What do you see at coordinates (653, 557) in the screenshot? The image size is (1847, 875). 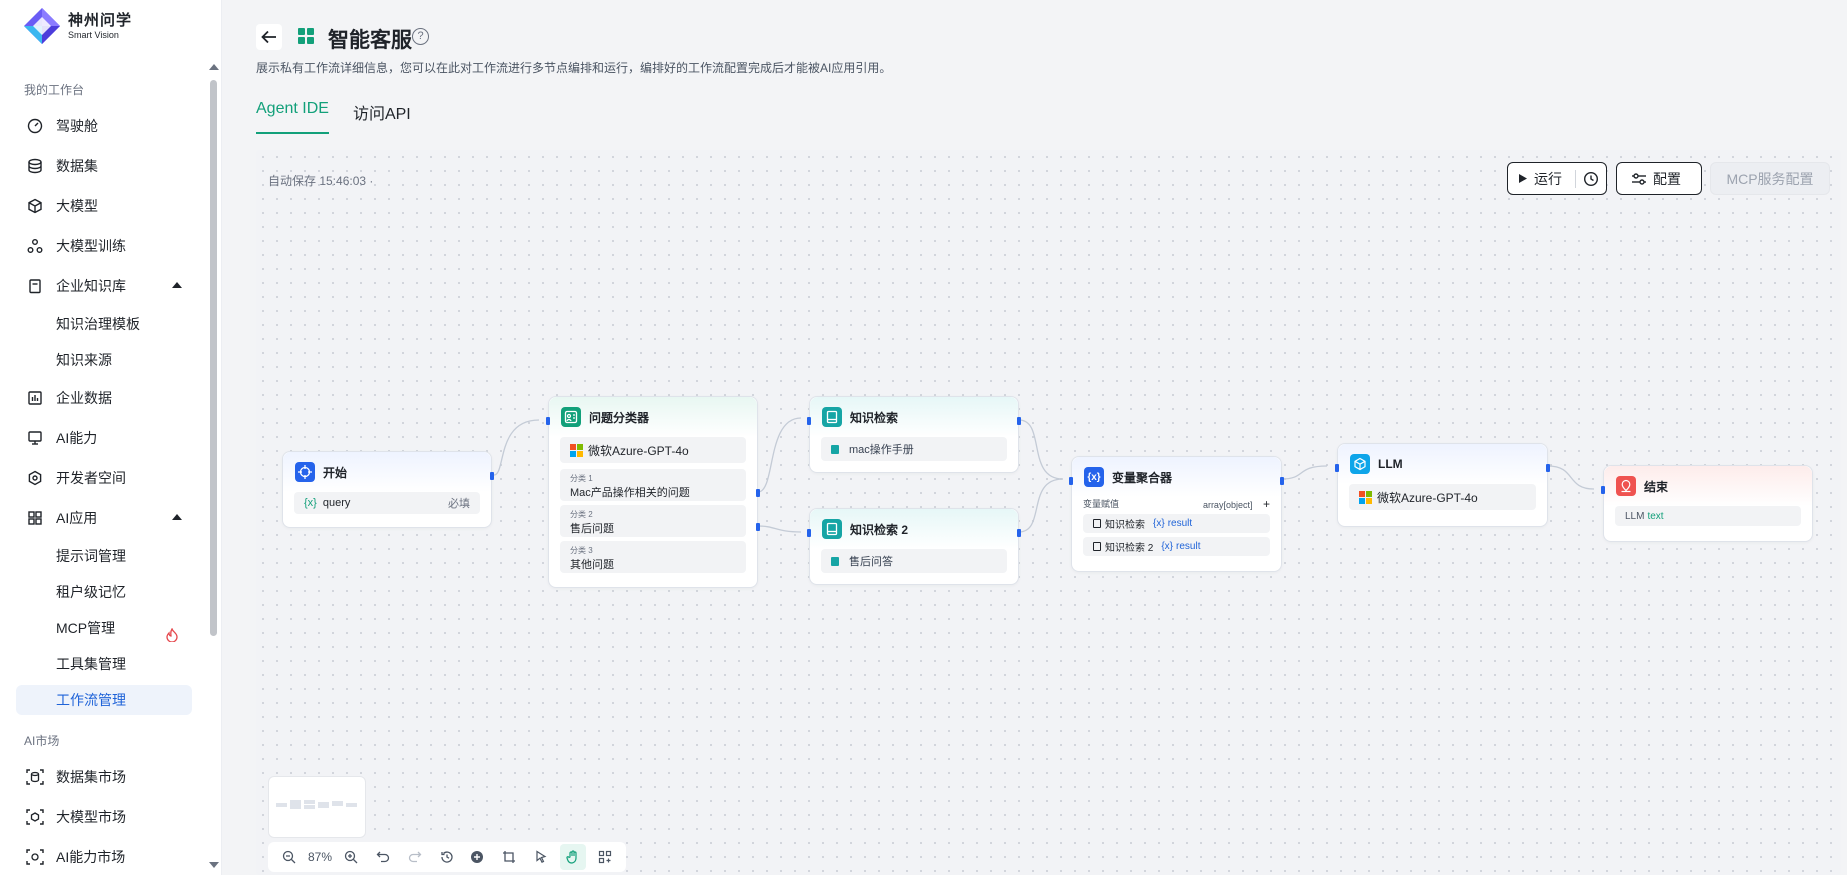 I see `class-row: 分类 3 其他问题` at bounding box center [653, 557].